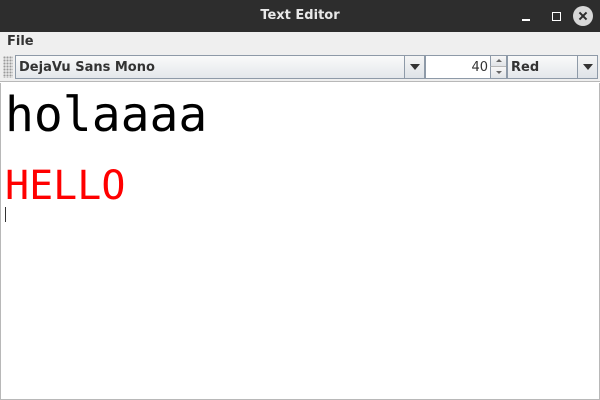 The height and width of the screenshot is (400, 600). Describe the element at coordinates (20, 41) in the screenshot. I see `menu-file: File` at that location.